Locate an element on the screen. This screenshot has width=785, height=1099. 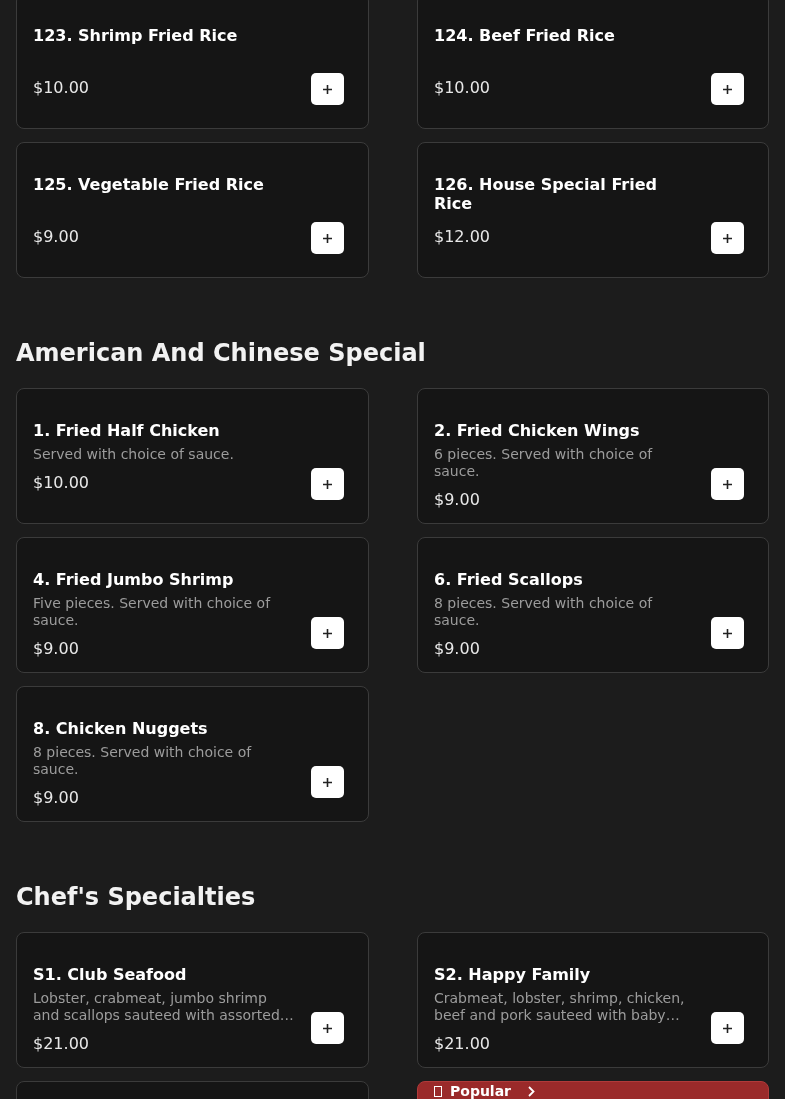
item-description: 6 pieces. Served with choice of sauce. is located at coordinates (544, 463).